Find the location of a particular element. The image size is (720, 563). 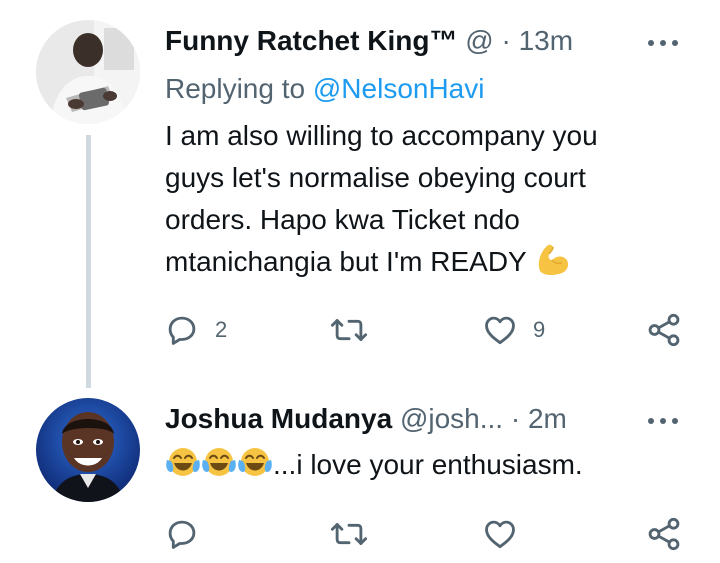

timestamp: 2m is located at coordinates (547, 418).